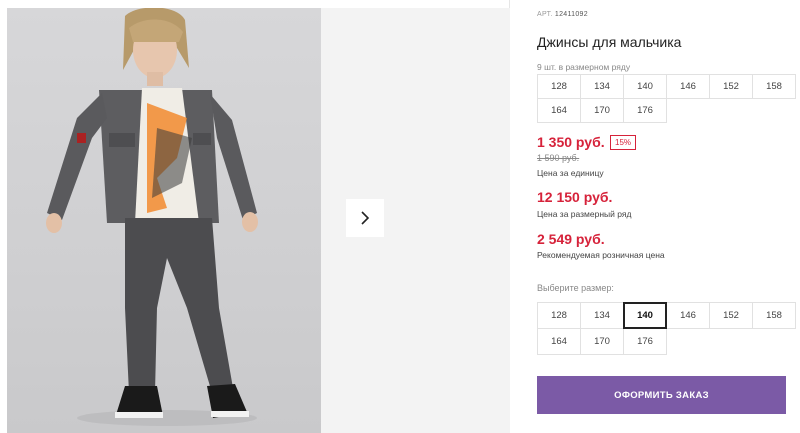 This screenshot has width=800, height=433. I want to click on size-row-cell: 152, so click(731, 86).